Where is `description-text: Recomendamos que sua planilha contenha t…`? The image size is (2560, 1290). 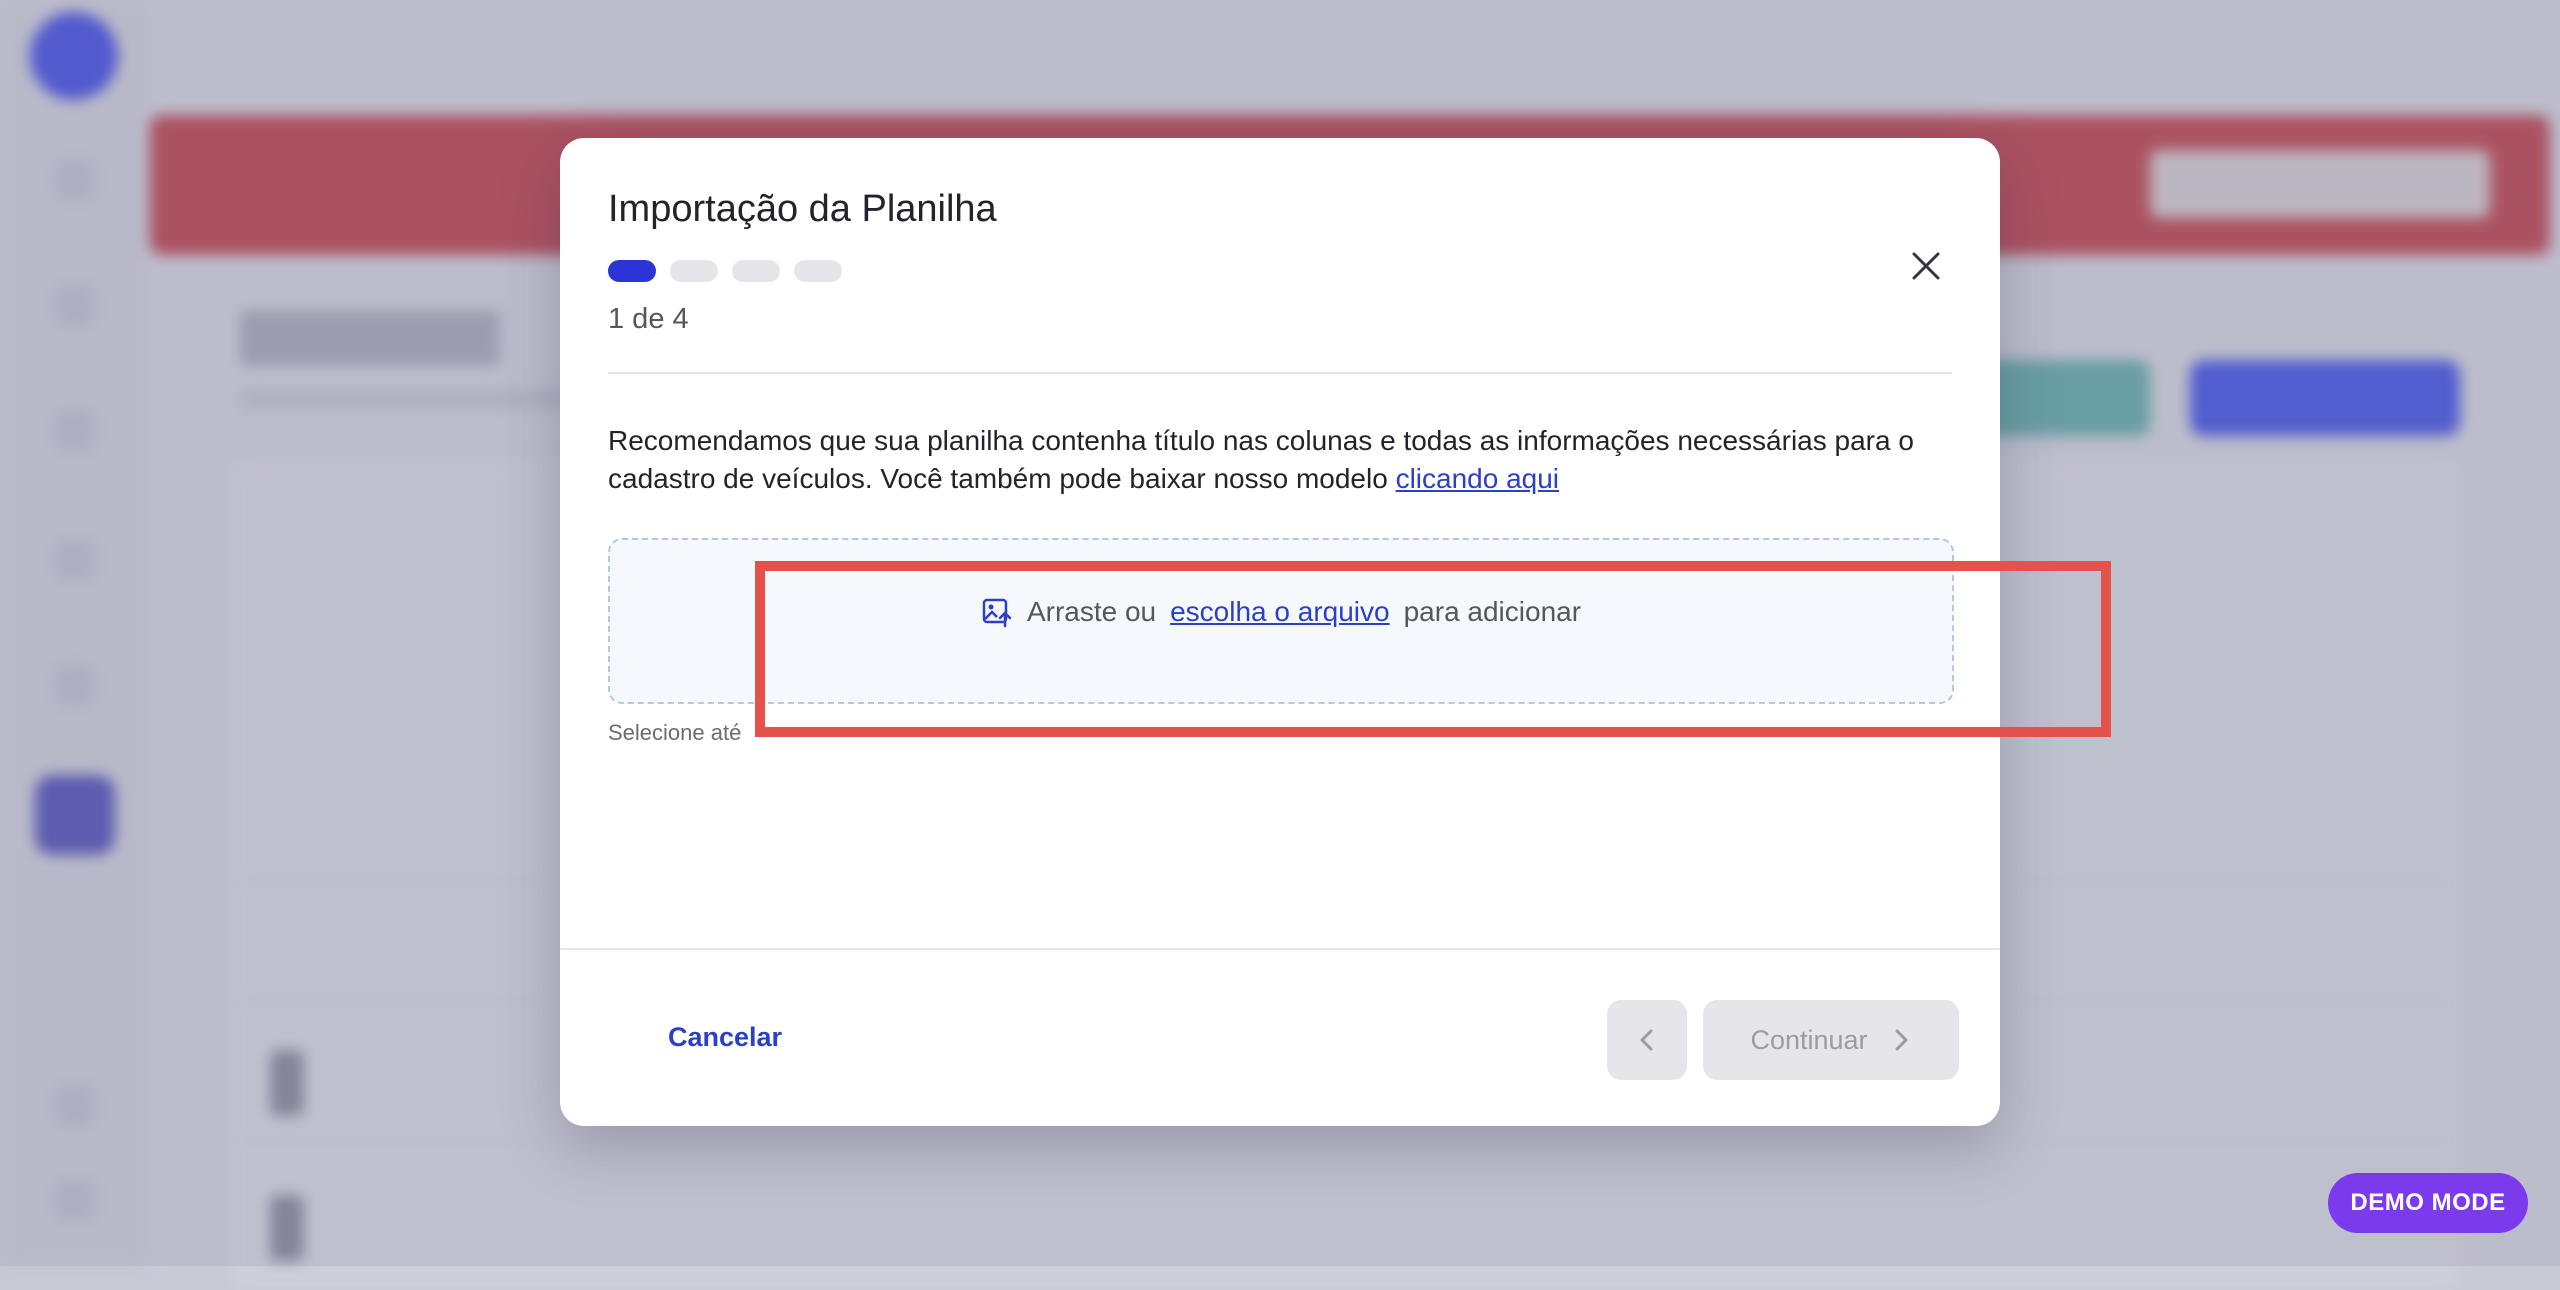
description-text: Recomendamos que sua planilha contenha t… is located at coordinates (1261, 459).